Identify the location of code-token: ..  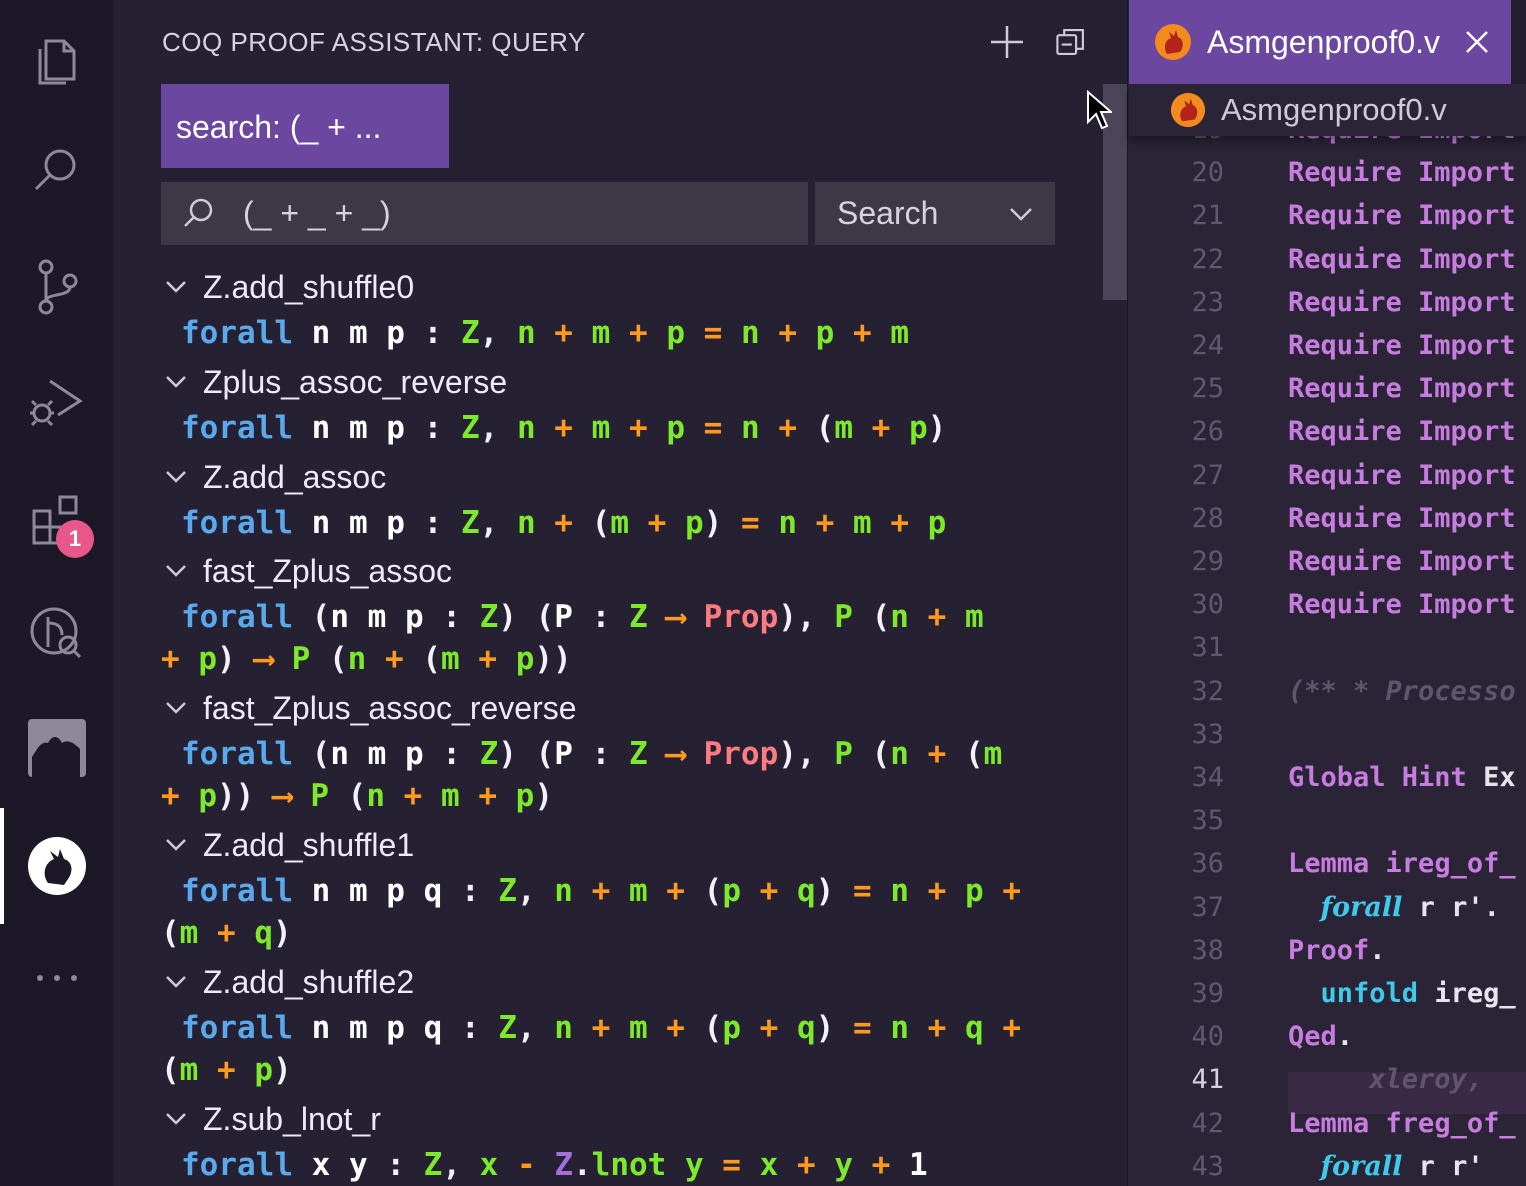
(1345, 1037).